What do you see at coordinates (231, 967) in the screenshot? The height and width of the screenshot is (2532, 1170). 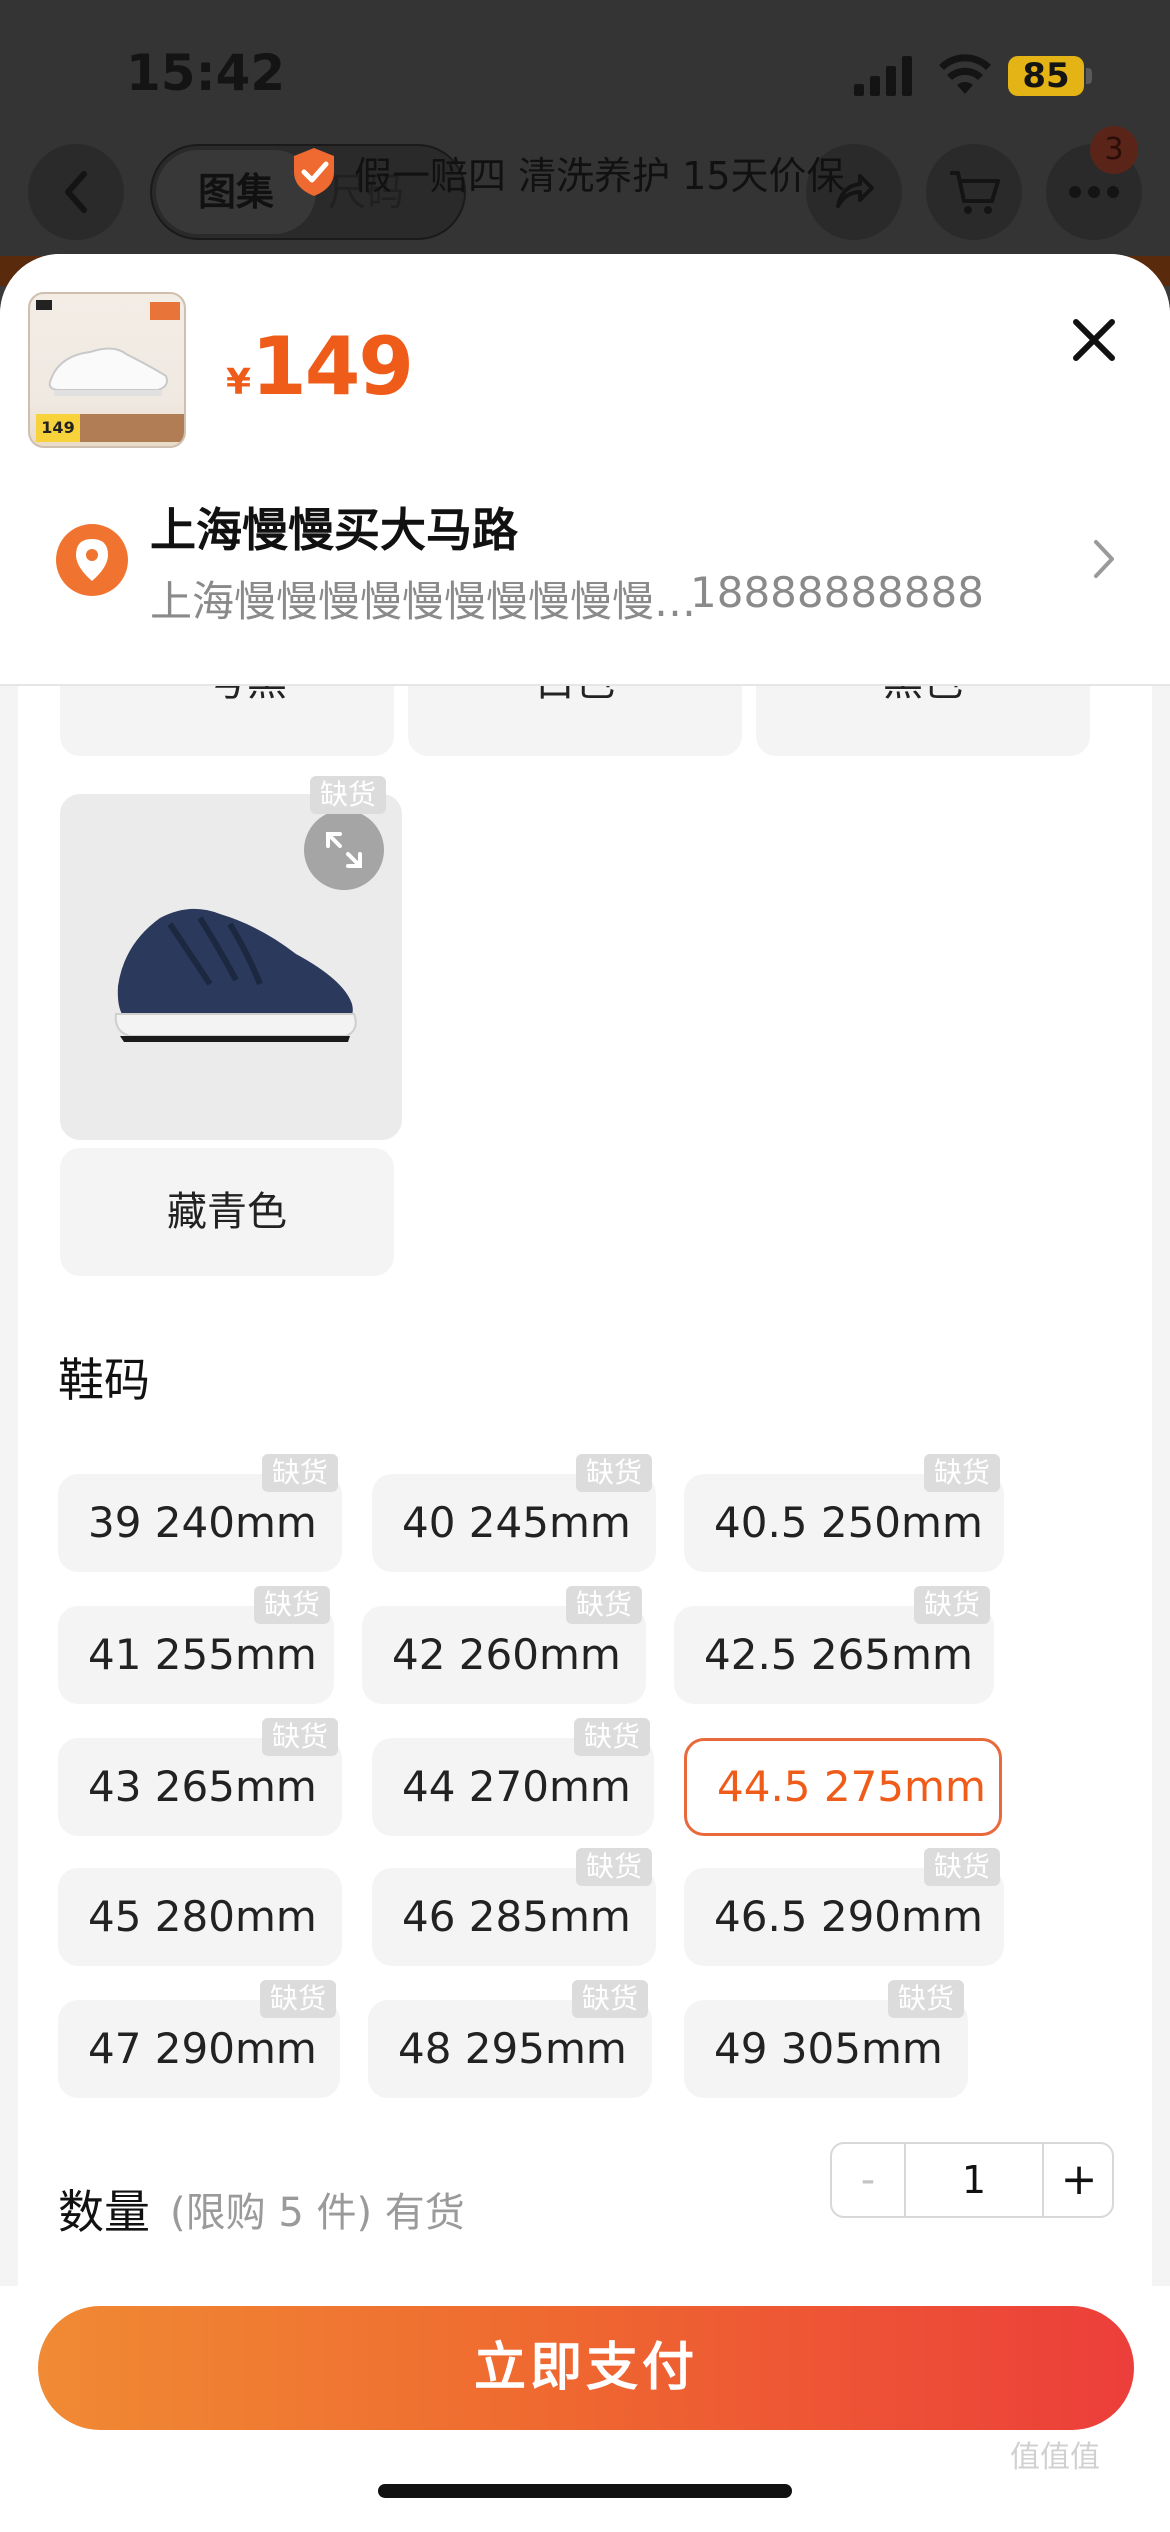 I see `color-option-navy-image` at bounding box center [231, 967].